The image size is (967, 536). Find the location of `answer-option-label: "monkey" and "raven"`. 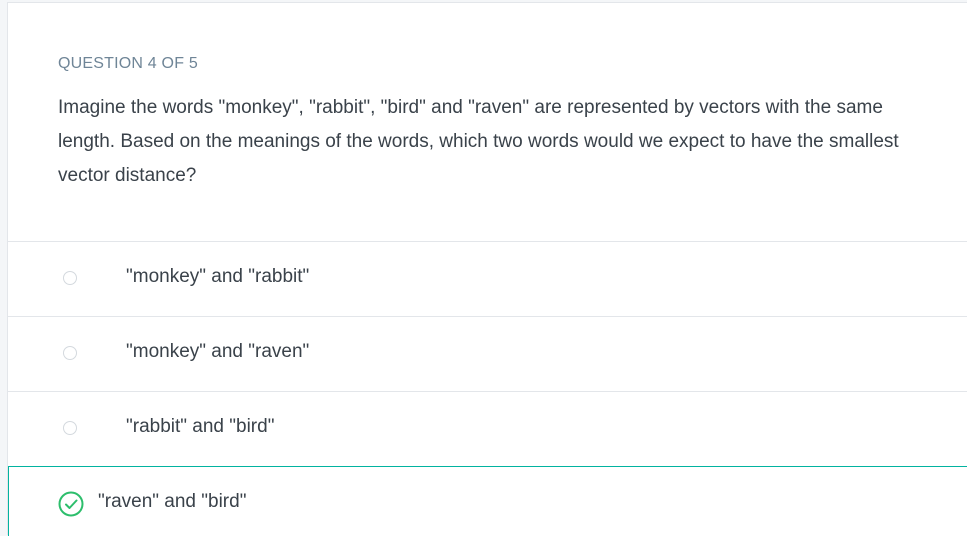

answer-option-label: "monkey" and "raven" is located at coordinates (218, 351).